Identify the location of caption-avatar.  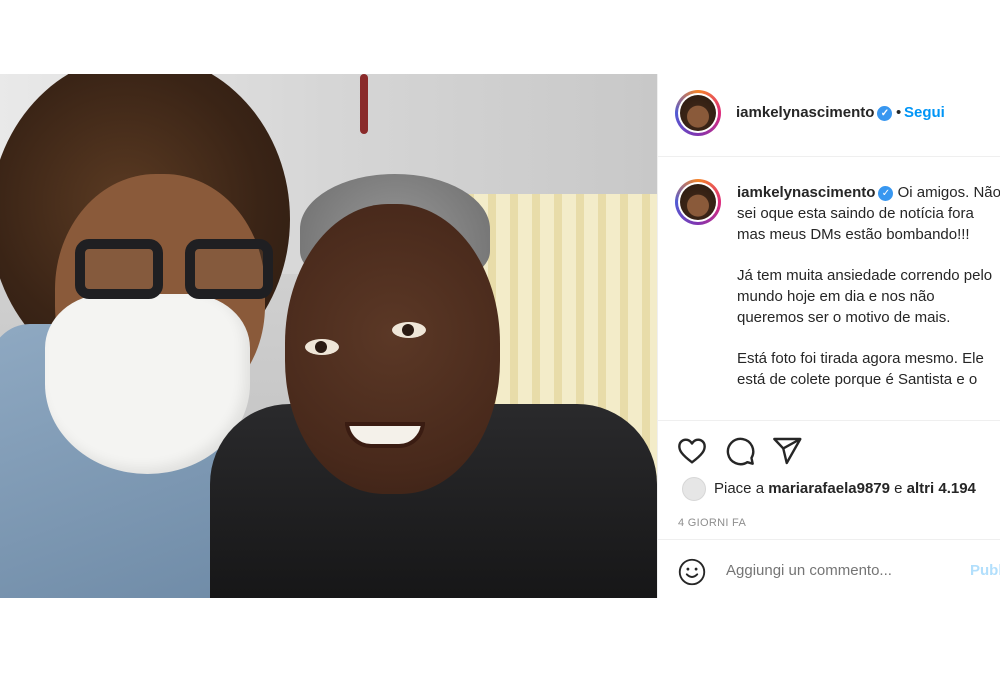
(698, 202).